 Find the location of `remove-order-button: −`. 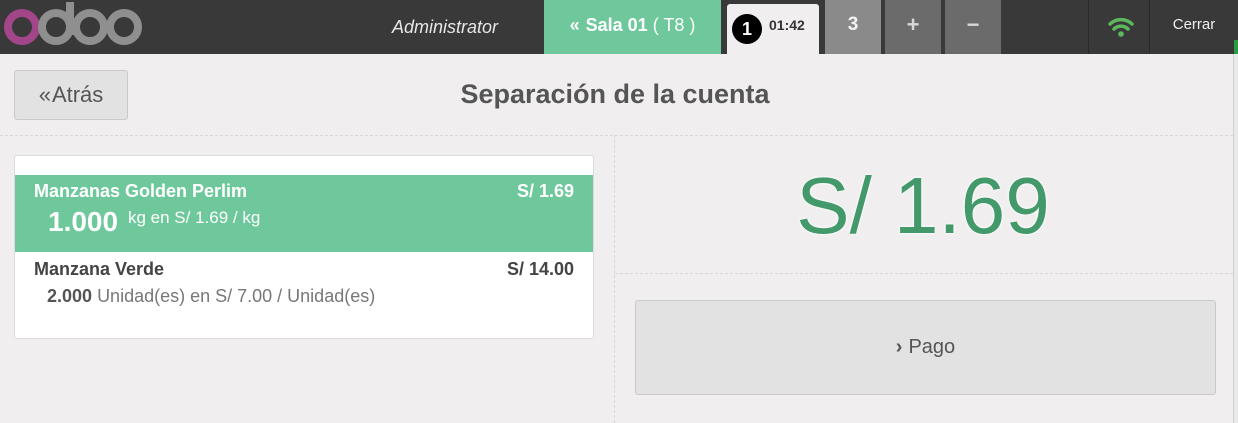

remove-order-button: − is located at coordinates (973, 27).